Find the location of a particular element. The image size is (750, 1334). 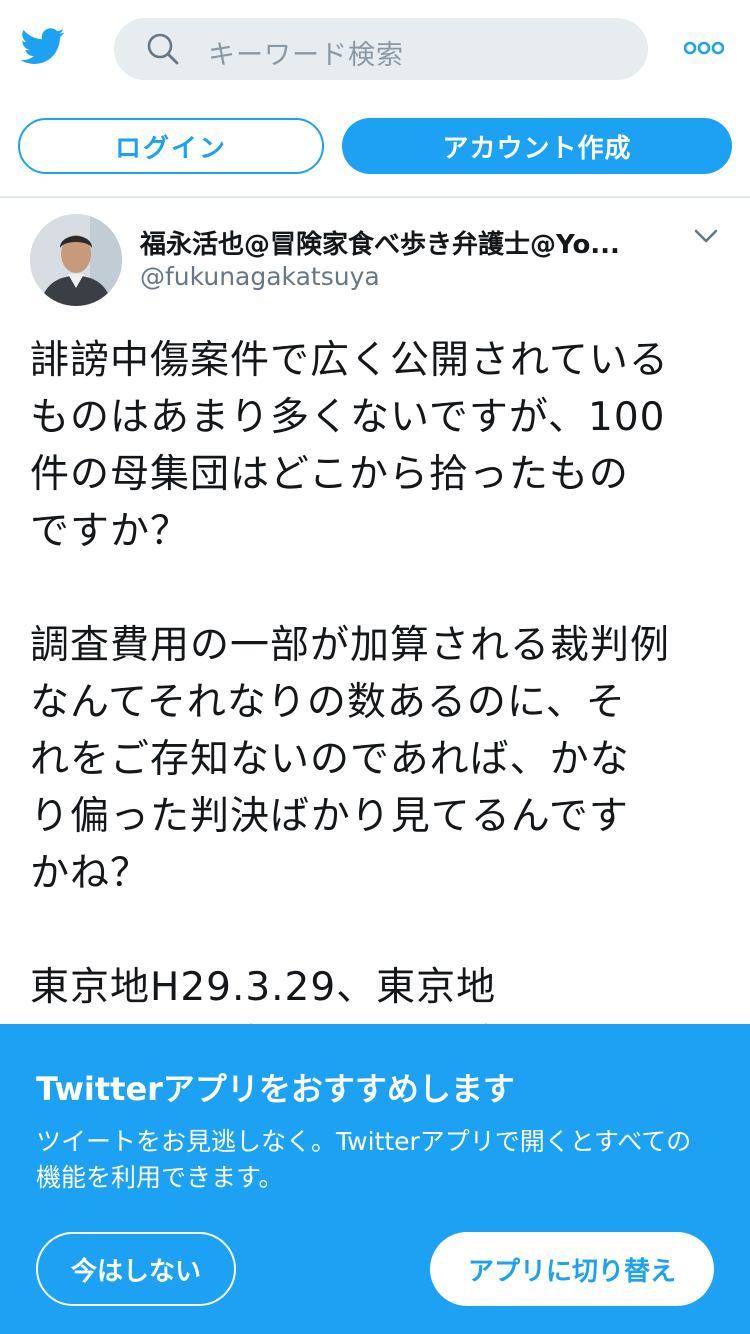

auth-buttons: ログイン アカウント作成 is located at coordinates (375, 146).